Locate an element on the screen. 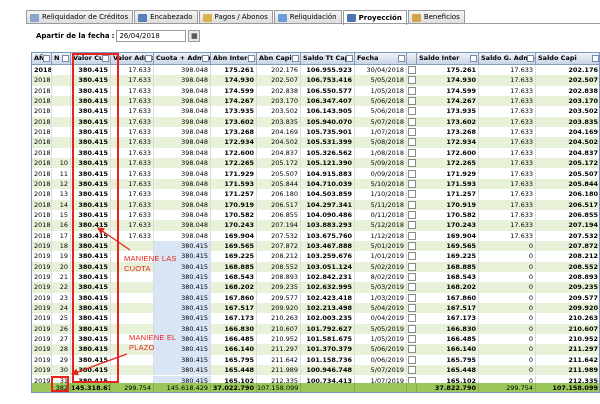 This screenshot has height=404, width=600. column-header: Cuota + Admon is located at coordinates (182, 59).